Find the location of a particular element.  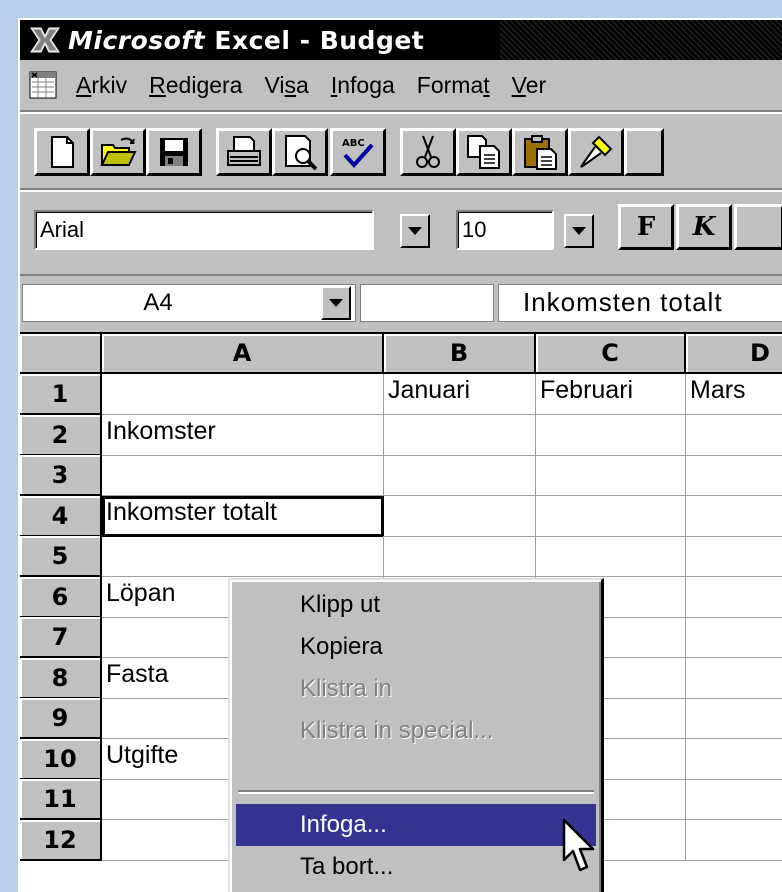

cell-c3 is located at coordinates (611, 475).